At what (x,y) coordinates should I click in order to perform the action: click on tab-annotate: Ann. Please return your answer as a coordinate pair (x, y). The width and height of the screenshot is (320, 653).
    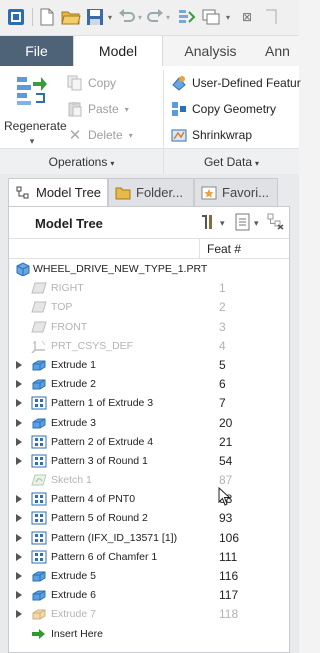
    Looking at the image, I should click on (278, 51).